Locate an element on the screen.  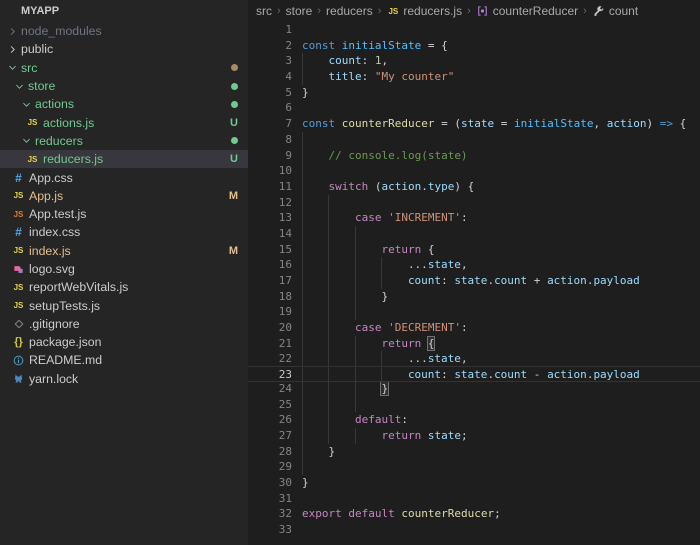
code-line-33: 33 is located at coordinates (474, 530).